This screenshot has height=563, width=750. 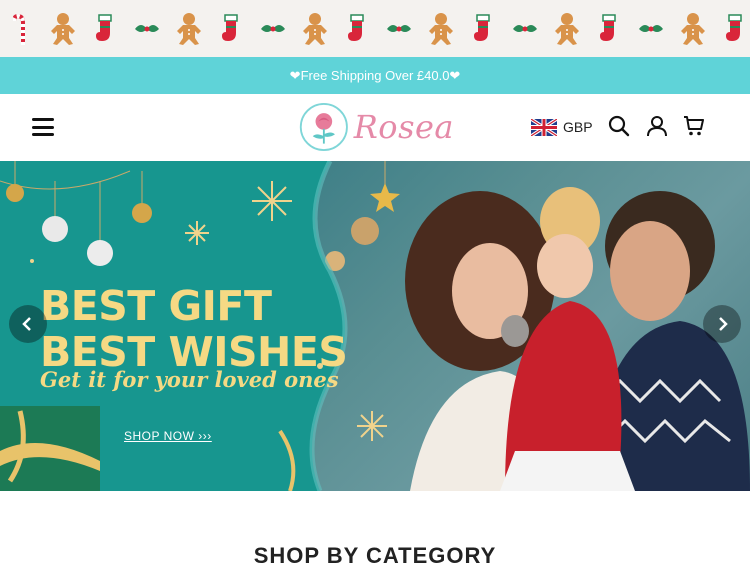 What do you see at coordinates (21, 29) in the screenshot?
I see `candy-cane-icon` at bounding box center [21, 29].